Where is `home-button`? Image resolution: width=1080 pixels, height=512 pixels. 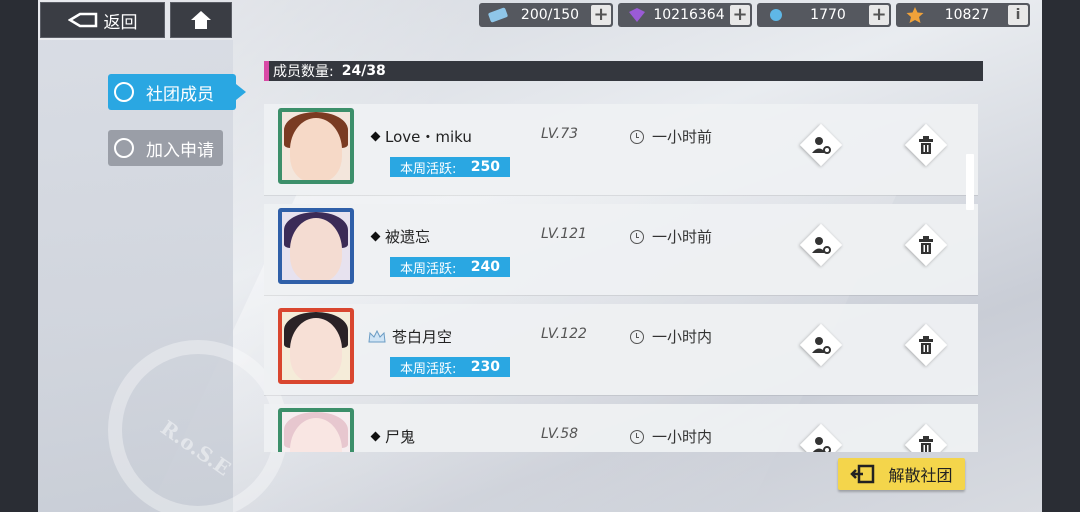
home-button is located at coordinates (201, 20).